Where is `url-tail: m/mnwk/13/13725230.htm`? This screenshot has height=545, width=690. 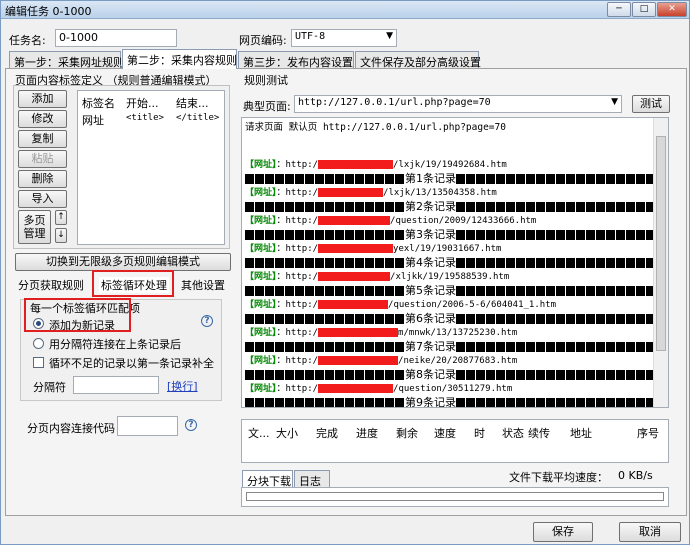
url-tail: m/mnwk/13/13725230.htm is located at coordinates (458, 333).